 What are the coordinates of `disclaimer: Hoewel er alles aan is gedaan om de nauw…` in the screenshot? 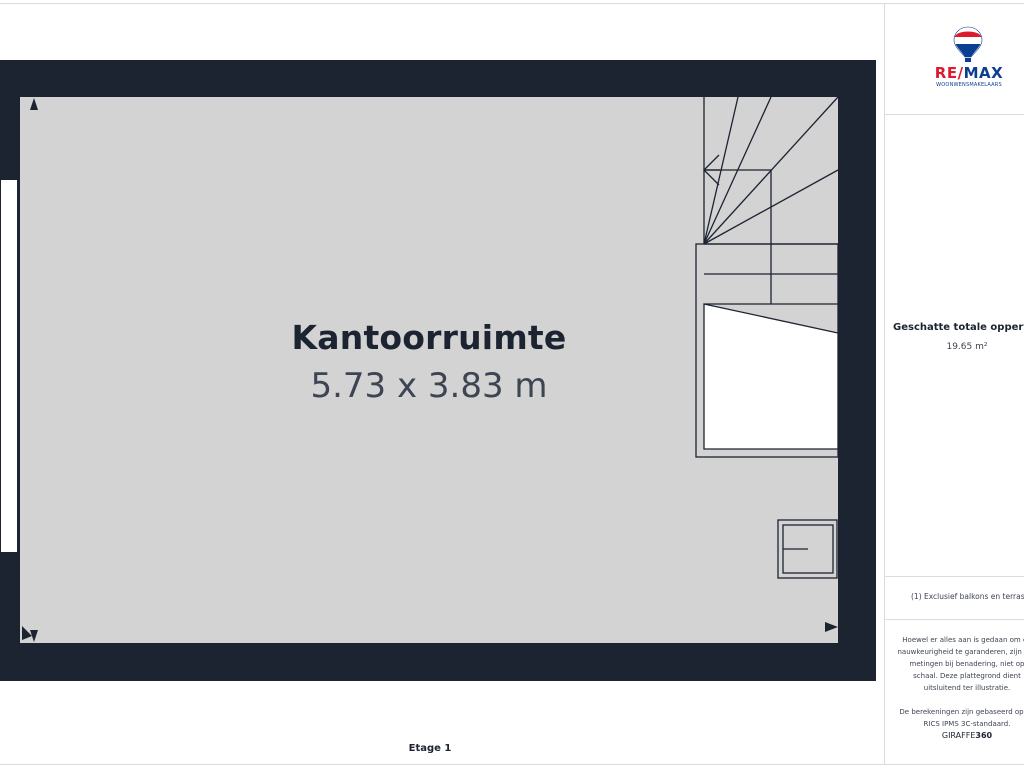 It's located at (960, 682).